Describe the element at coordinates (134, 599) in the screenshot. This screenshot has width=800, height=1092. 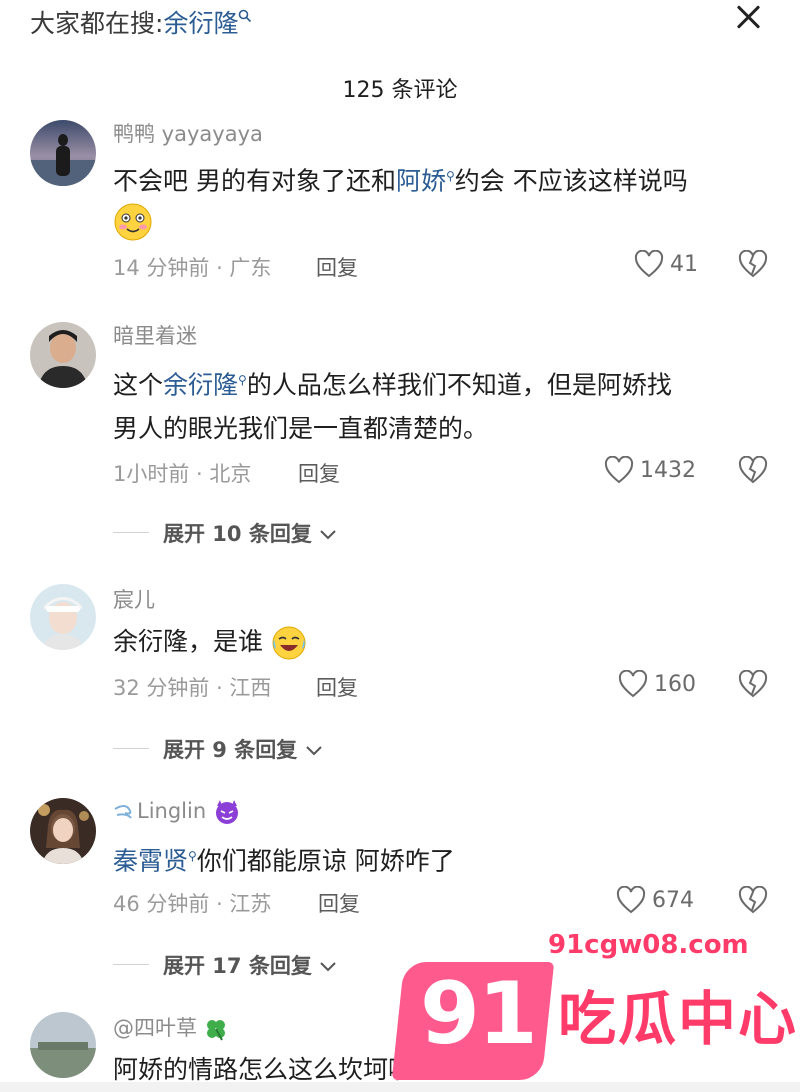
I see `comment-username: 宸儿` at that location.